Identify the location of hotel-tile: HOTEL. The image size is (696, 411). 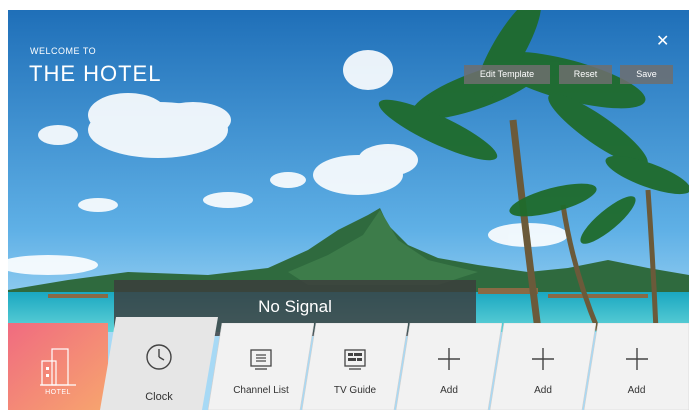
(58, 366).